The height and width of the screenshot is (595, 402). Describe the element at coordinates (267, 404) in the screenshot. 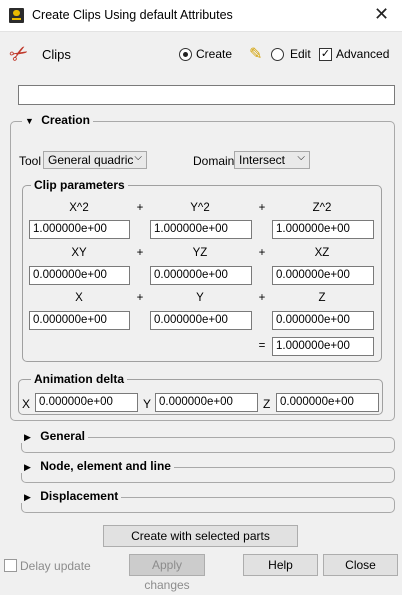

I see `delta-z-label: Z` at that location.